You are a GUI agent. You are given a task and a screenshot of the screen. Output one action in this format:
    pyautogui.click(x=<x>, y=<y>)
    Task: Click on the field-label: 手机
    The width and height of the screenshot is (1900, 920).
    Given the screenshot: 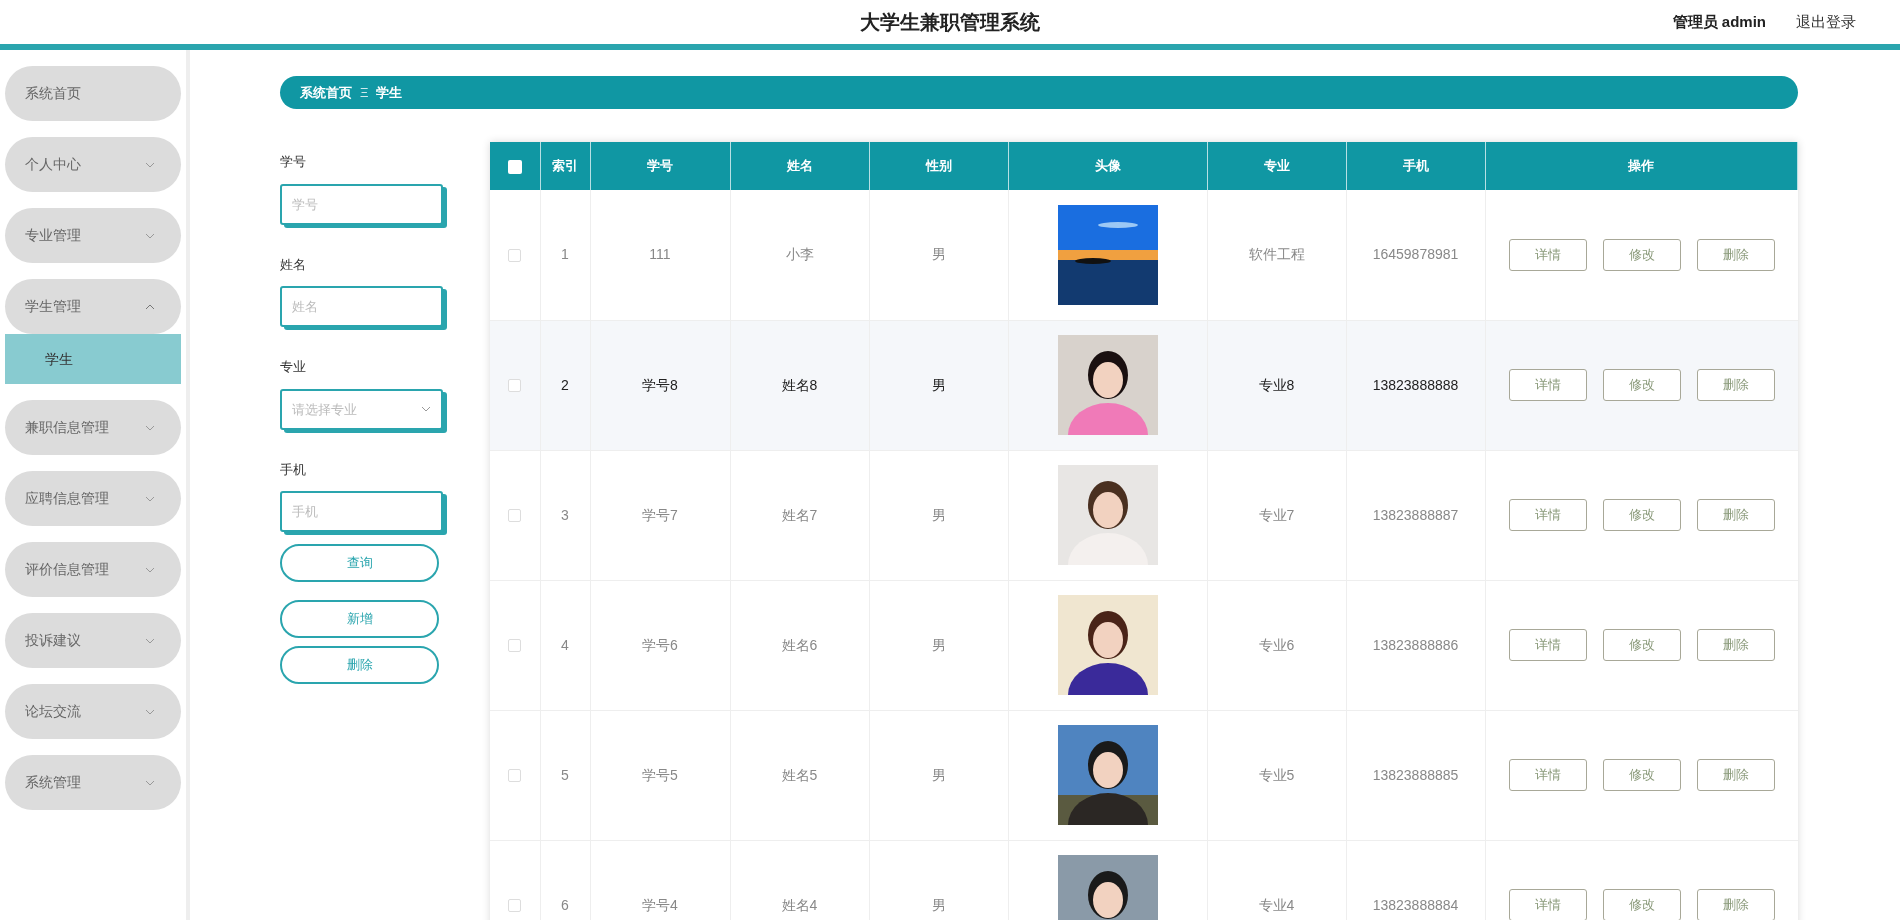 What is the action you would take?
    pyautogui.click(x=293, y=469)
    